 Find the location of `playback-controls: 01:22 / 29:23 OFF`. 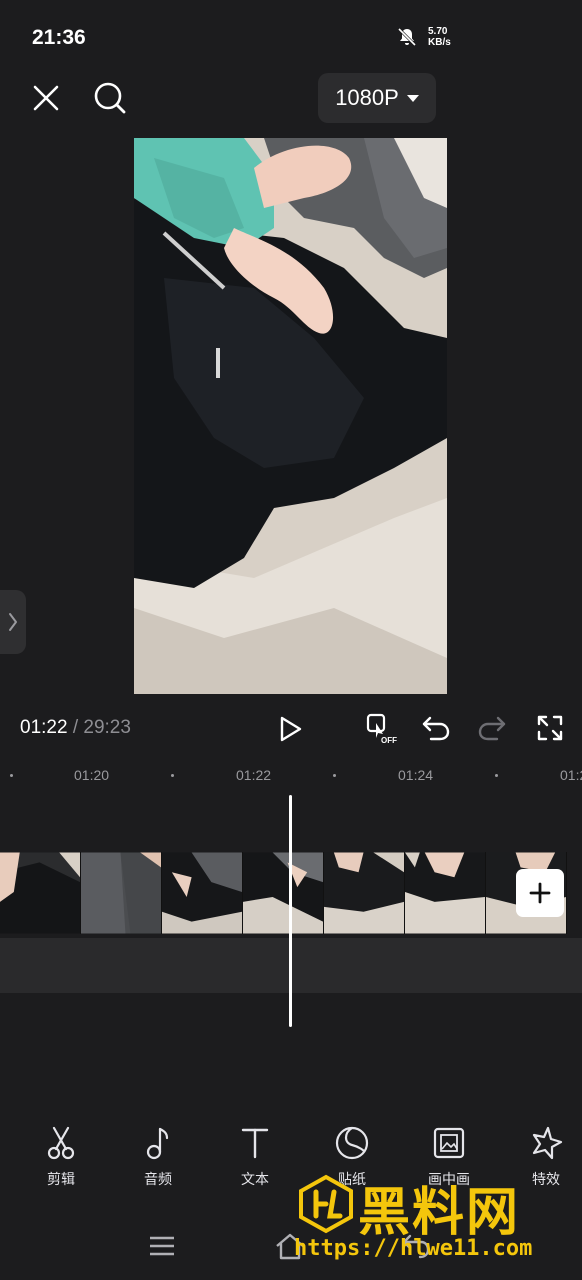

playback-controls: 01:22 / 29:23 OFF is located at coordinates (291, 728).